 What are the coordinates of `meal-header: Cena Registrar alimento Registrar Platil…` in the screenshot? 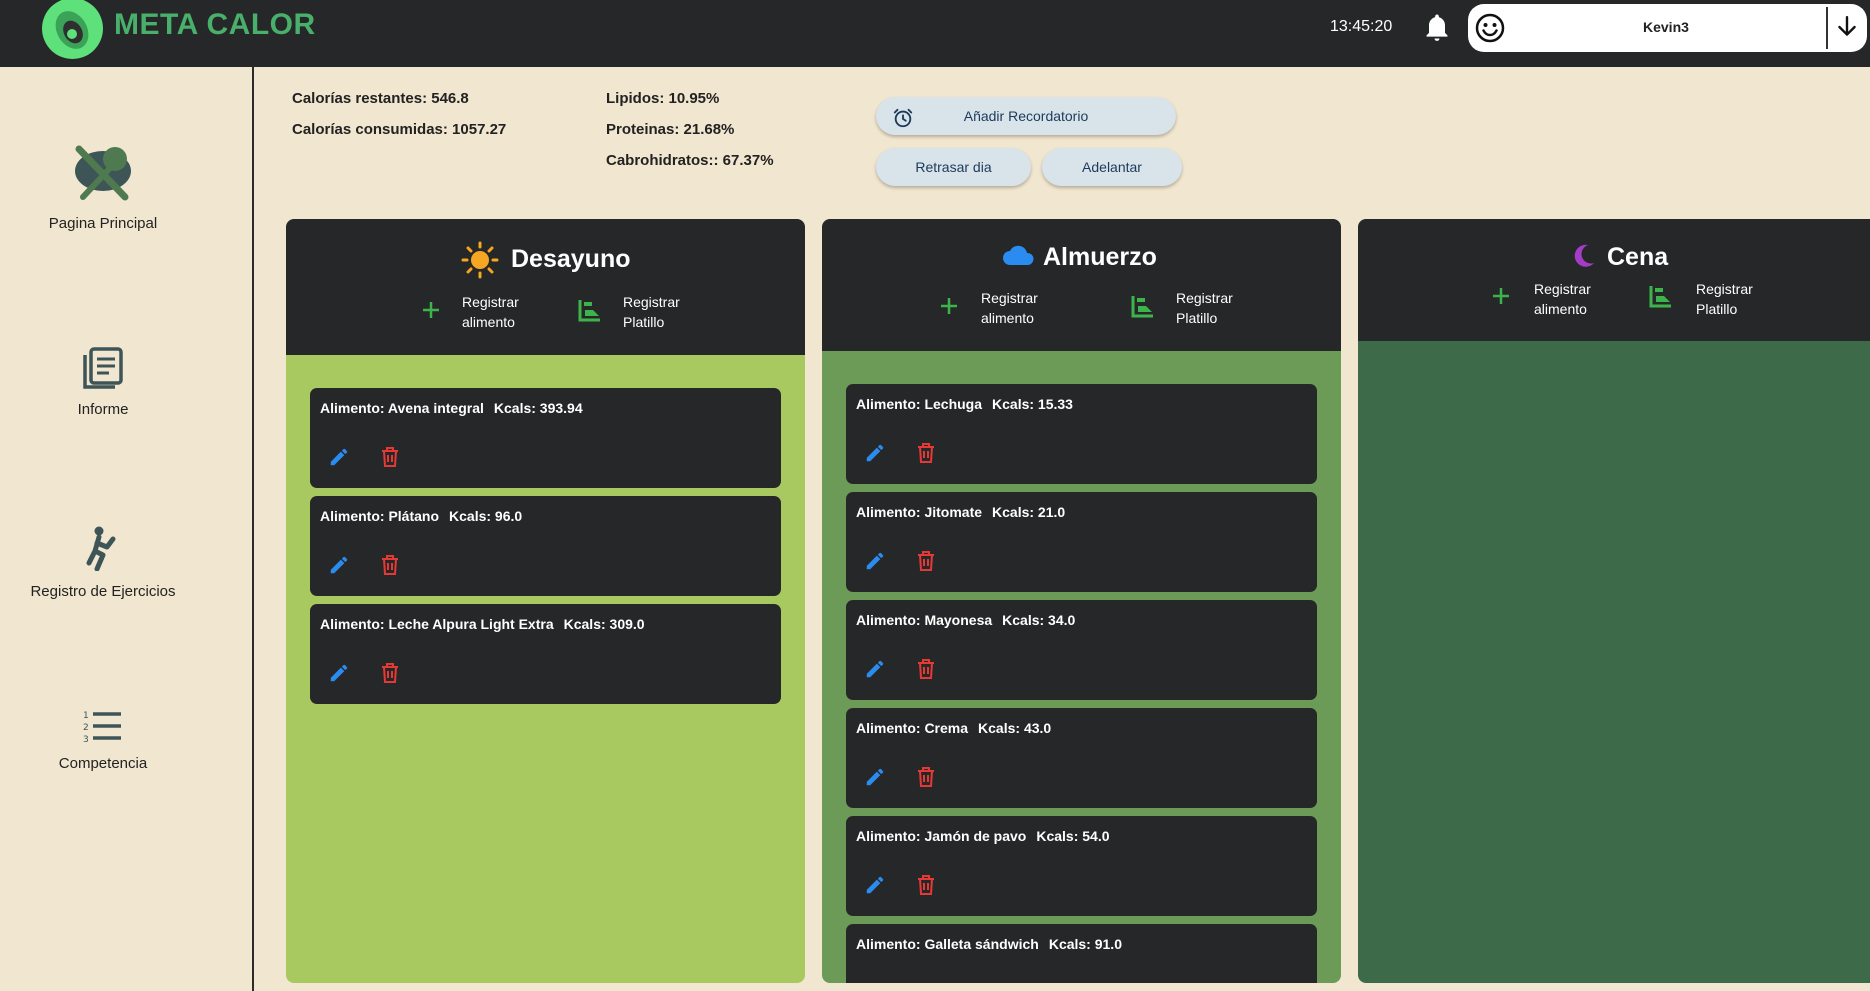 It's located at (1614, 280).